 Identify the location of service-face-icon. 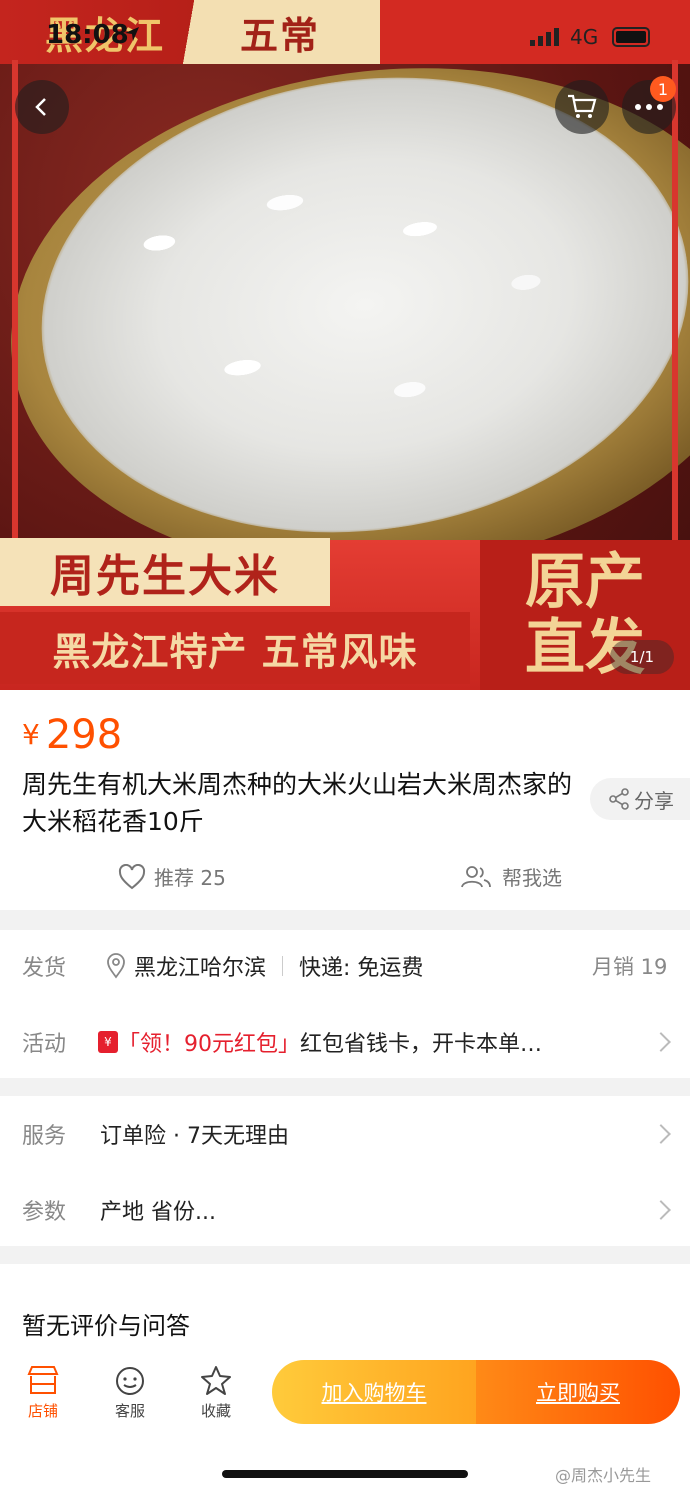
(130, 1381).